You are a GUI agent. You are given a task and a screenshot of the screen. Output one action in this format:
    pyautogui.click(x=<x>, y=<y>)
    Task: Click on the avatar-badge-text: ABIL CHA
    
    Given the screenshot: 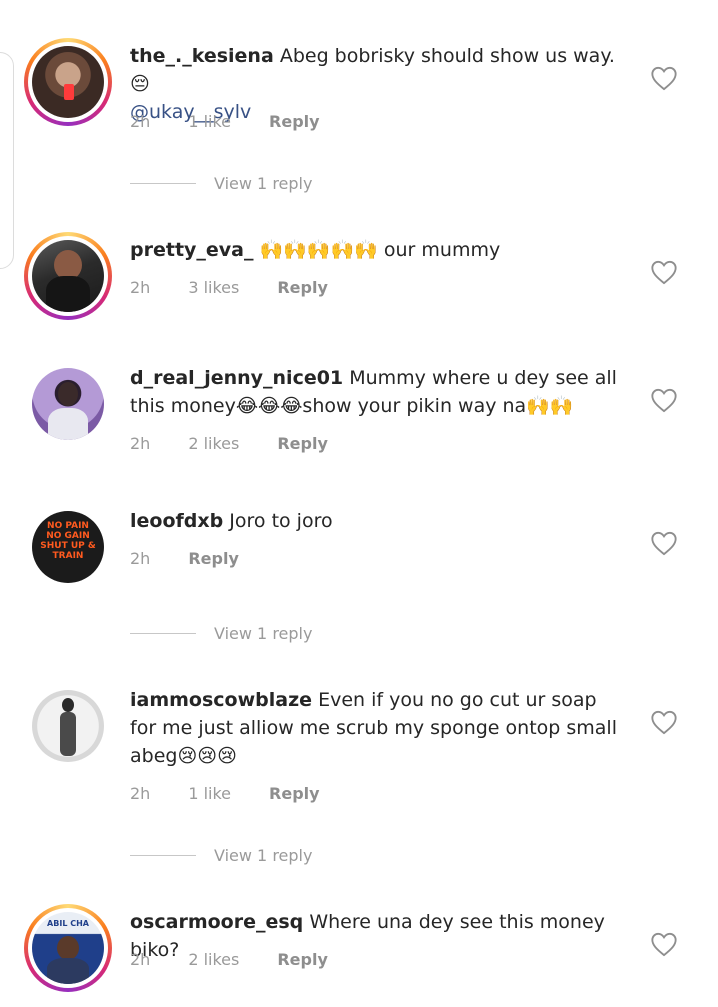 What is the action you would take?
    pyautogui.click(x=68, y=923)
    